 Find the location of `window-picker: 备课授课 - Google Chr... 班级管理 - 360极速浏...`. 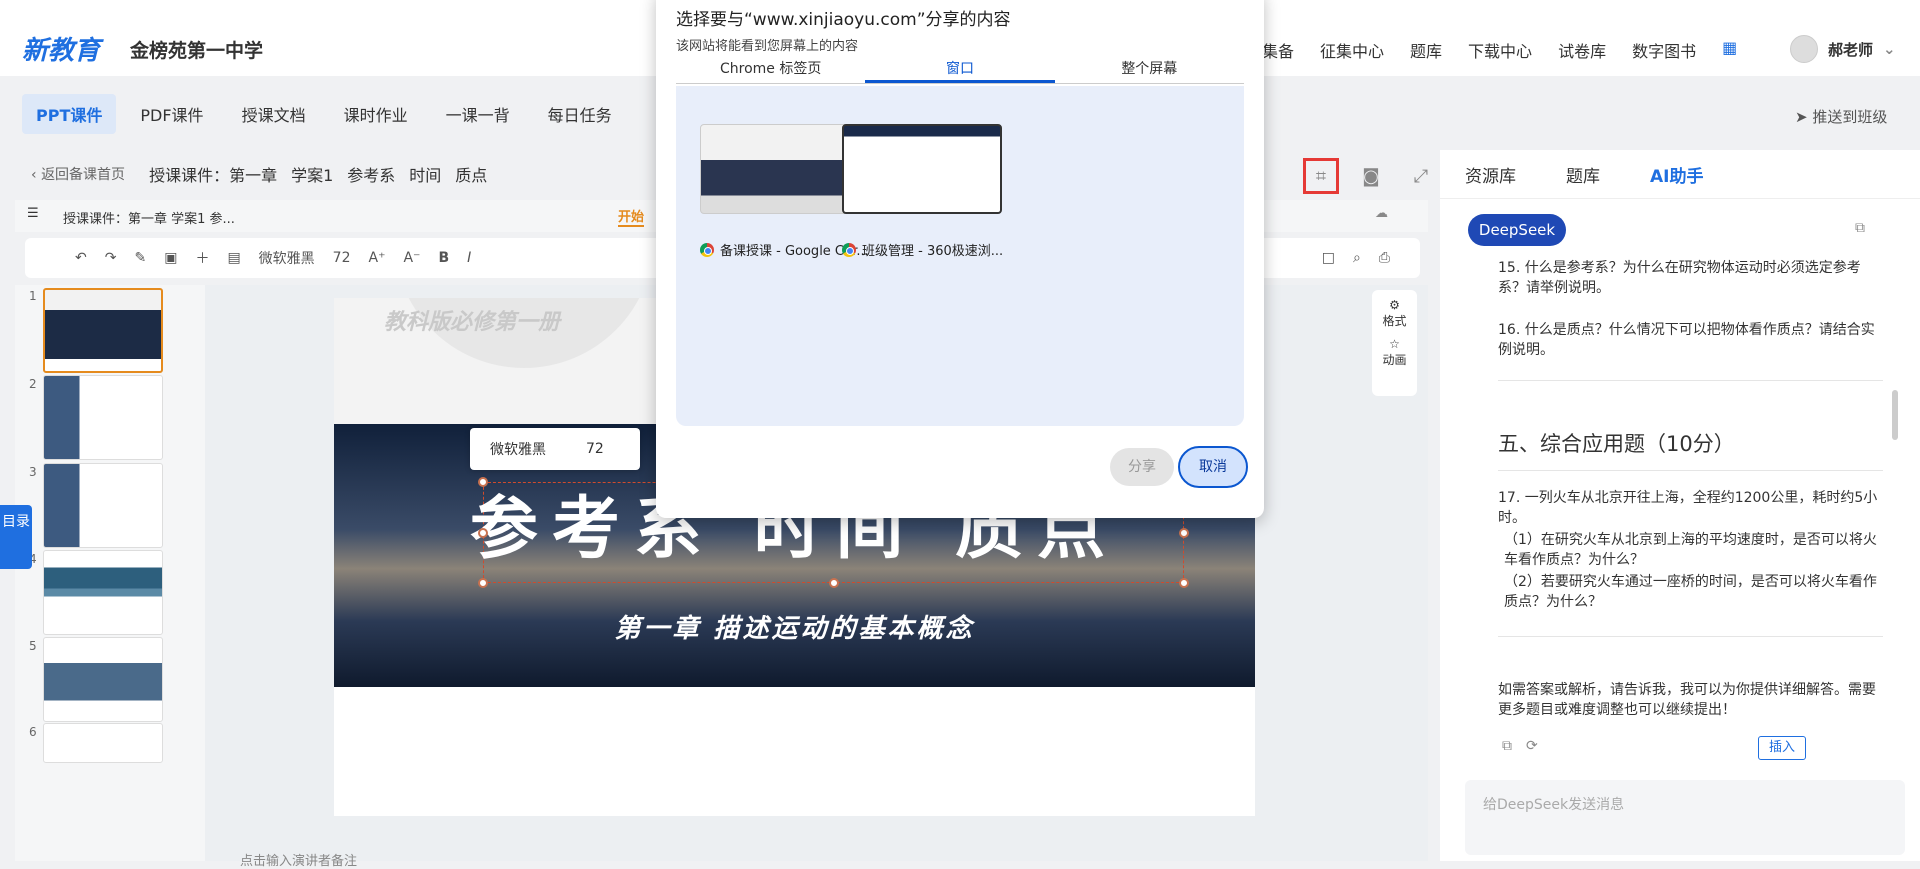

window-picker: 备课授课 - Google Chr... 班级管理 - 360极速浏... is located at coordinates (960, 256).